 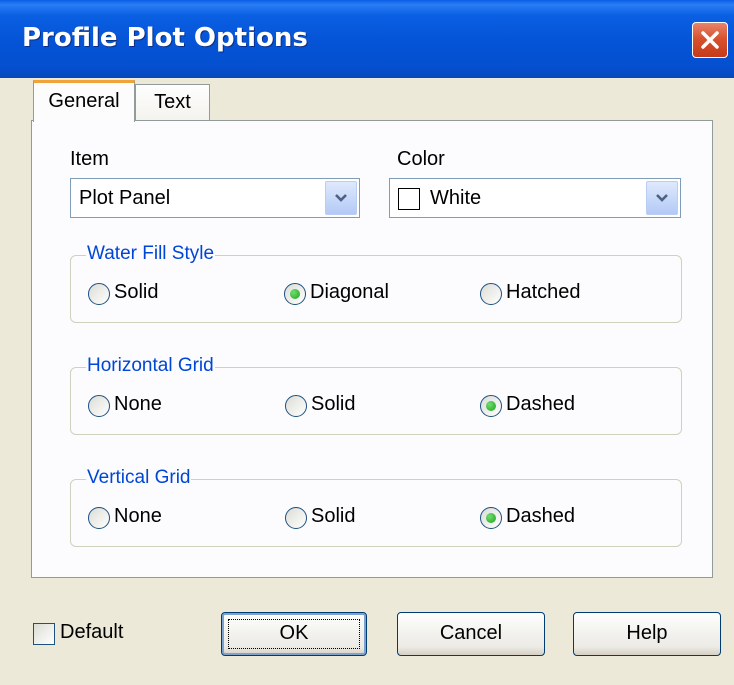 I want to click on color-label: Color, so click(x=421, y=159).